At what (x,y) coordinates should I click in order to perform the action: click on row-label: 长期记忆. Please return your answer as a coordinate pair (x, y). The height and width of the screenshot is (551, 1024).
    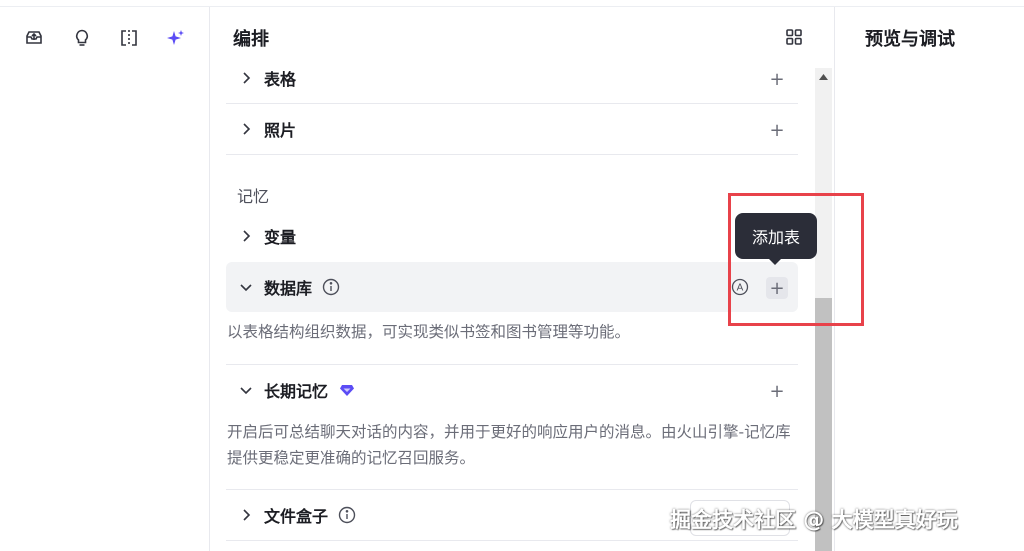
    Looking at the image, I should click on (296, 391).